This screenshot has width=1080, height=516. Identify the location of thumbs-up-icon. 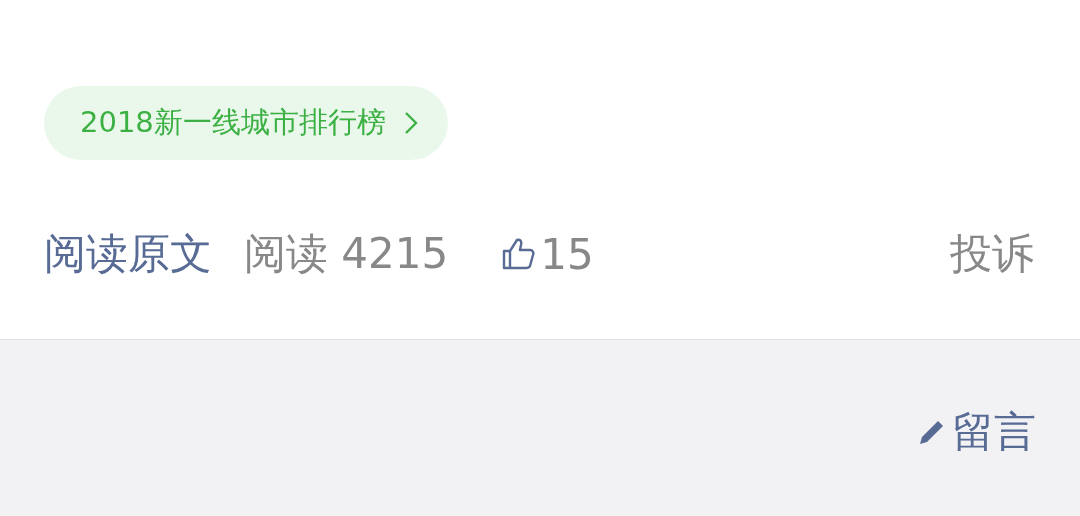
(518, 254).